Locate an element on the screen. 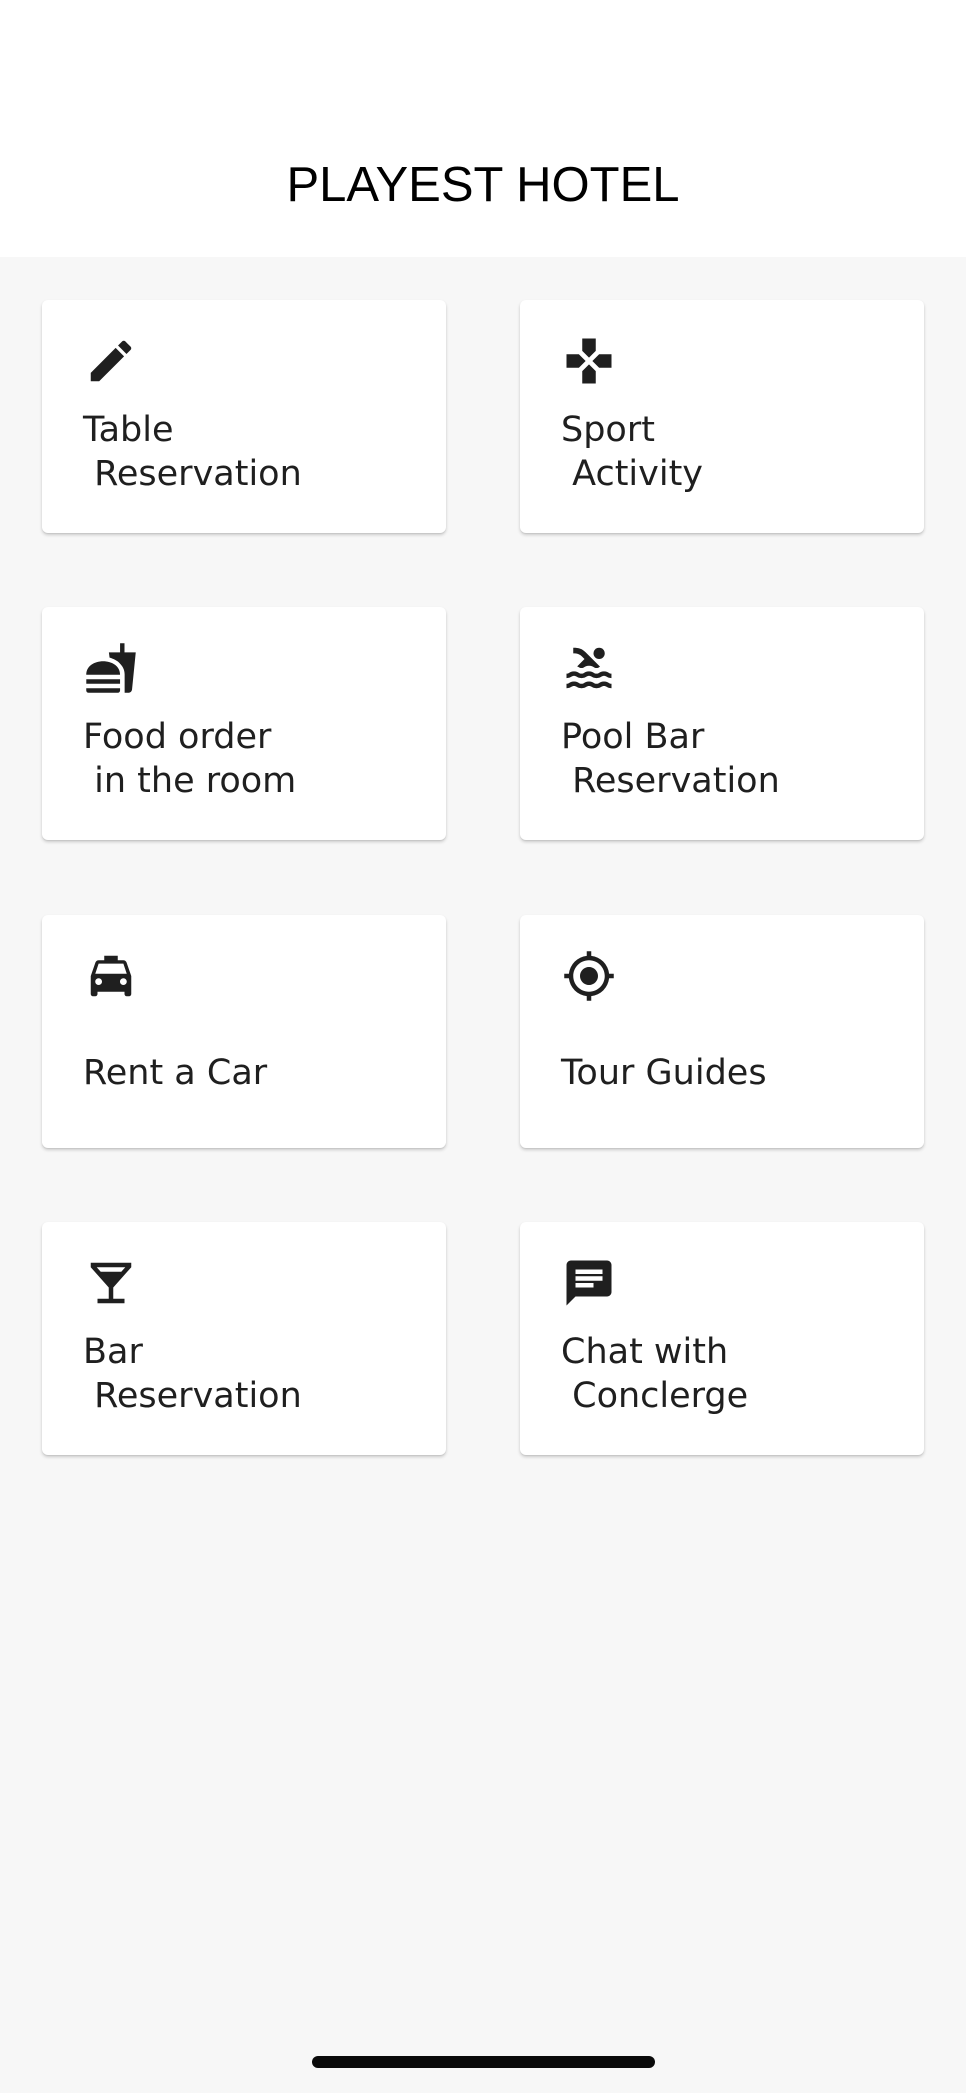 The width and height of the screenshot is (966, 2093). fastfood-icon is located at coordinates (111, 668).